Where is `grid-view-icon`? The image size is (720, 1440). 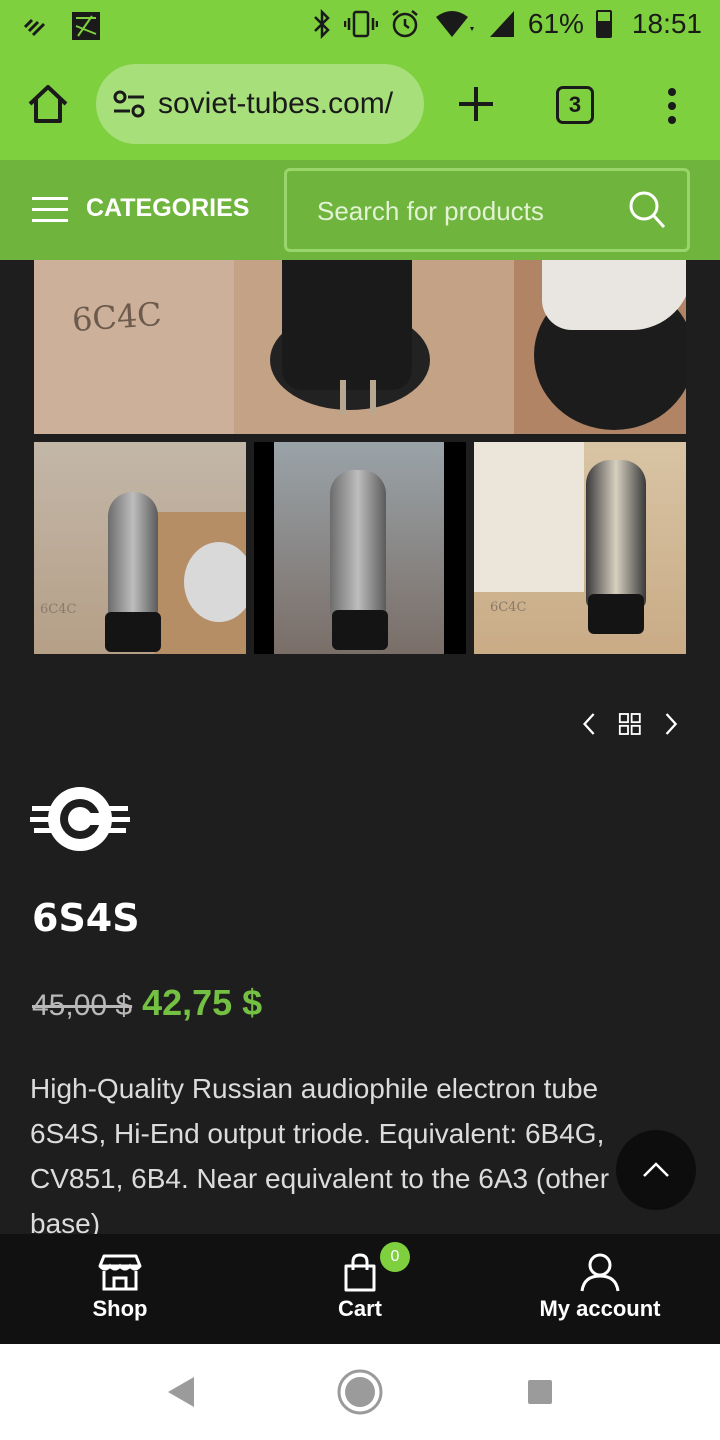 grid-view-icon is located at coordinates (630, 724).